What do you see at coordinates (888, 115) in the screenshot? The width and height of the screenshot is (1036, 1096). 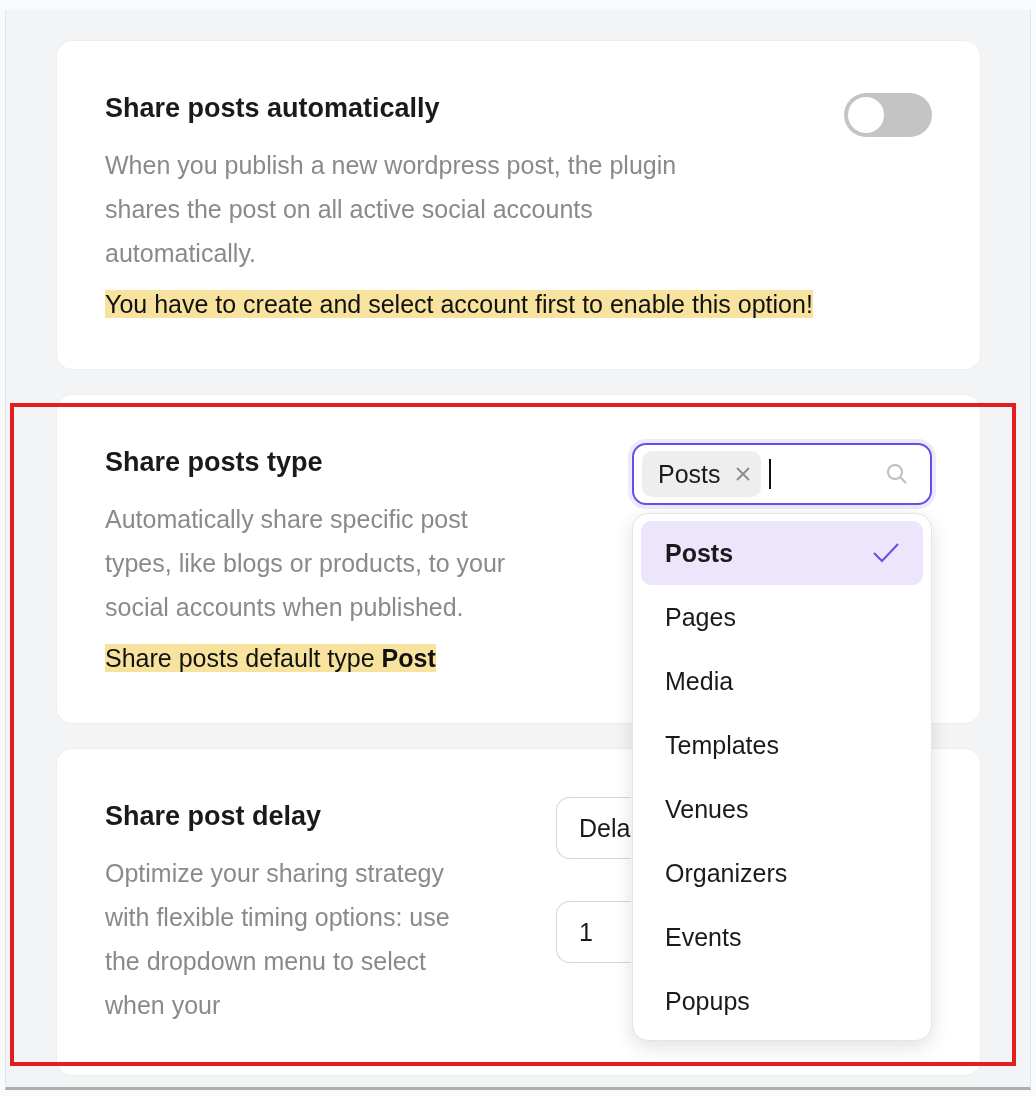 I see `toggle-switch` at bounding box center [888, 115].